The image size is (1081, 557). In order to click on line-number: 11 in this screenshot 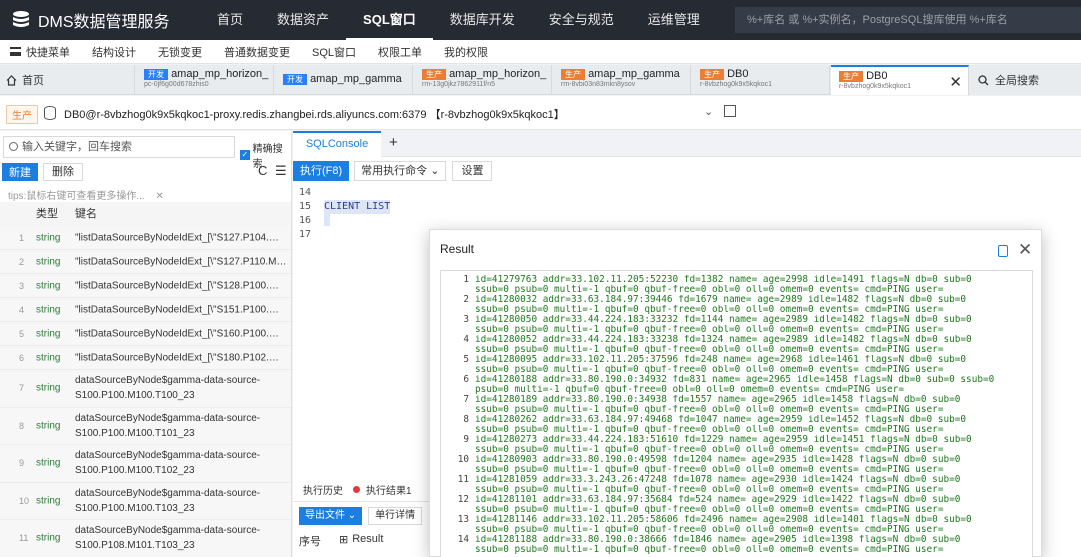, I will do `click(463, 479)`.